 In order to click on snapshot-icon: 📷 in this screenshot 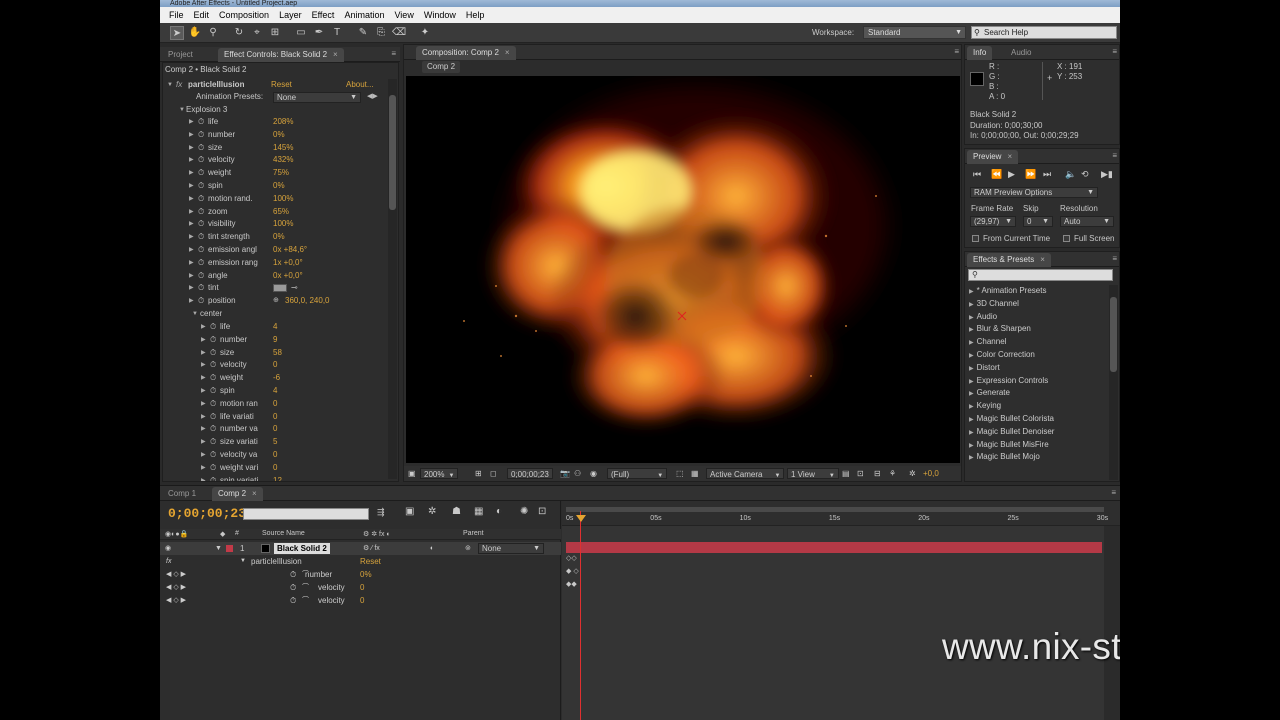, I will do `click(565, 473)`.